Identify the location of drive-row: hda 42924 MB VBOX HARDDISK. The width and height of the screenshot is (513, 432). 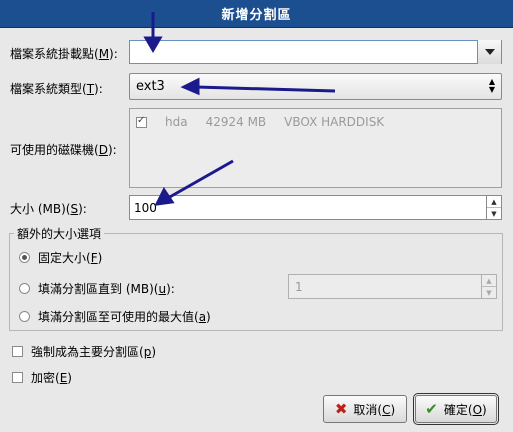
(269, 122).